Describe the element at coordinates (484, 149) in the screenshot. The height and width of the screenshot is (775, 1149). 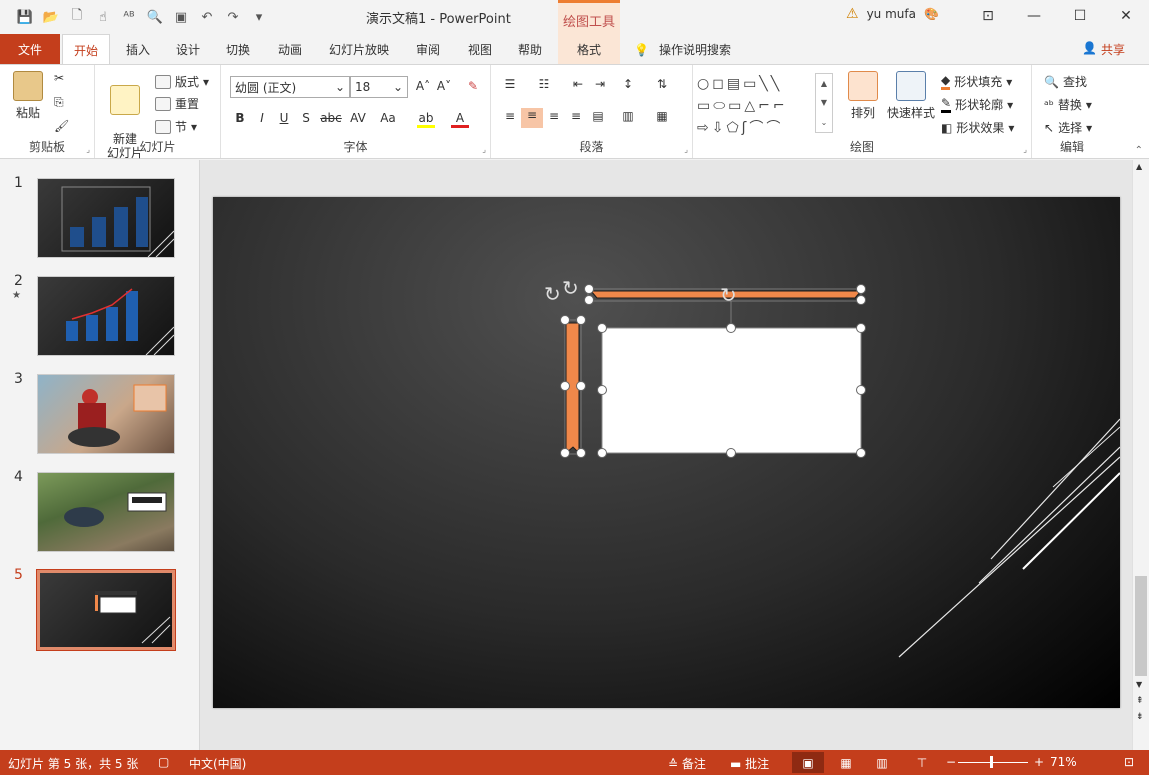
I see `font-launcher-icon: ⌟` at that location.